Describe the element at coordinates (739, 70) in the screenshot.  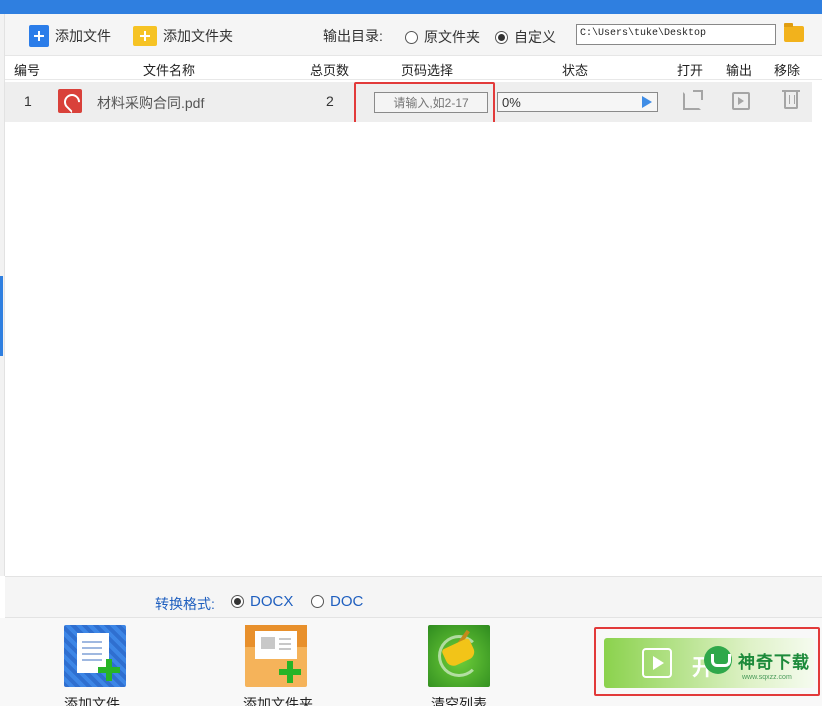
I see `col-output: 输出` at that location.